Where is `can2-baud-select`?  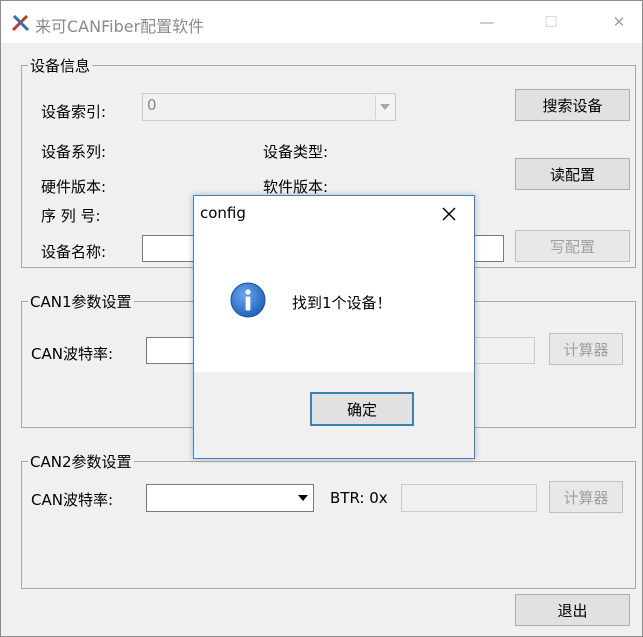
can2-baud-select is located at coordinates (230, 498).